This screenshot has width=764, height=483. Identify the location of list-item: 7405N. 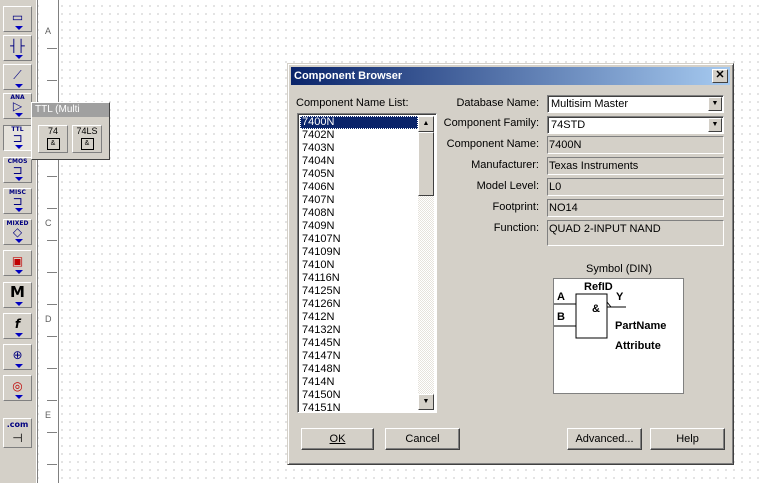
(359, 174).